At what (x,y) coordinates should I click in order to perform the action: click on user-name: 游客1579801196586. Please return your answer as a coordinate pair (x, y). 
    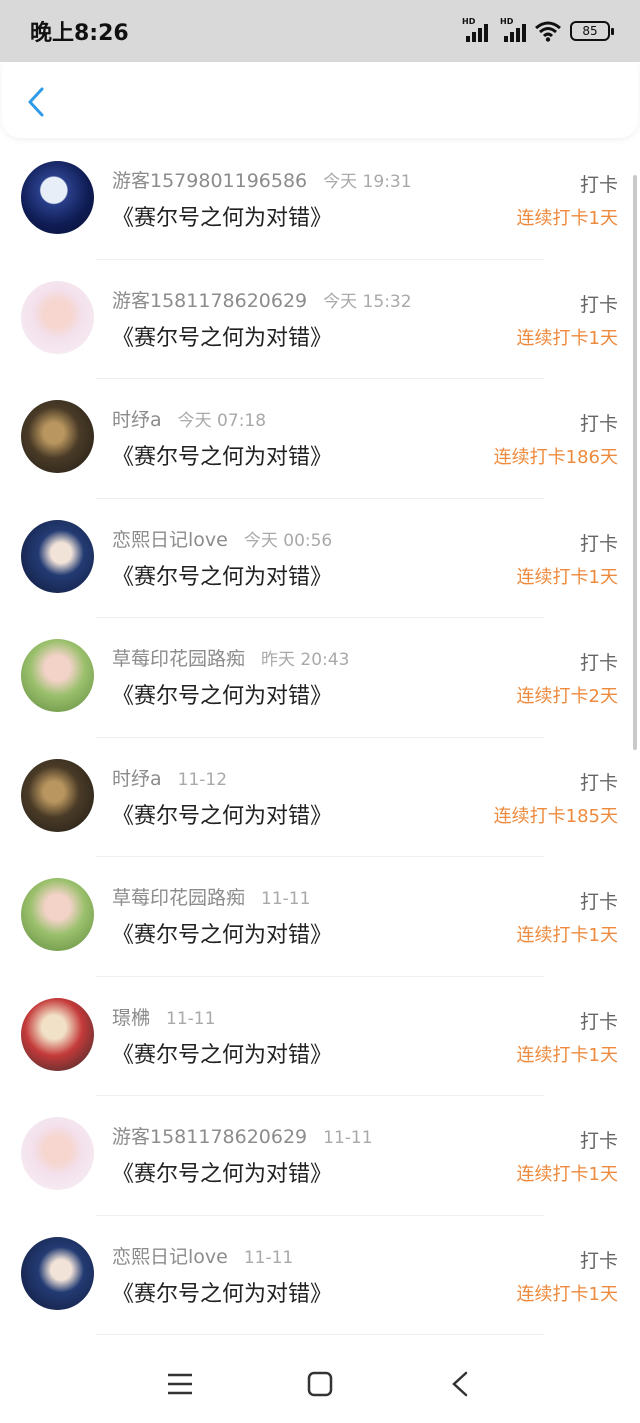
    Looking at the image, I should click on (209, 181).